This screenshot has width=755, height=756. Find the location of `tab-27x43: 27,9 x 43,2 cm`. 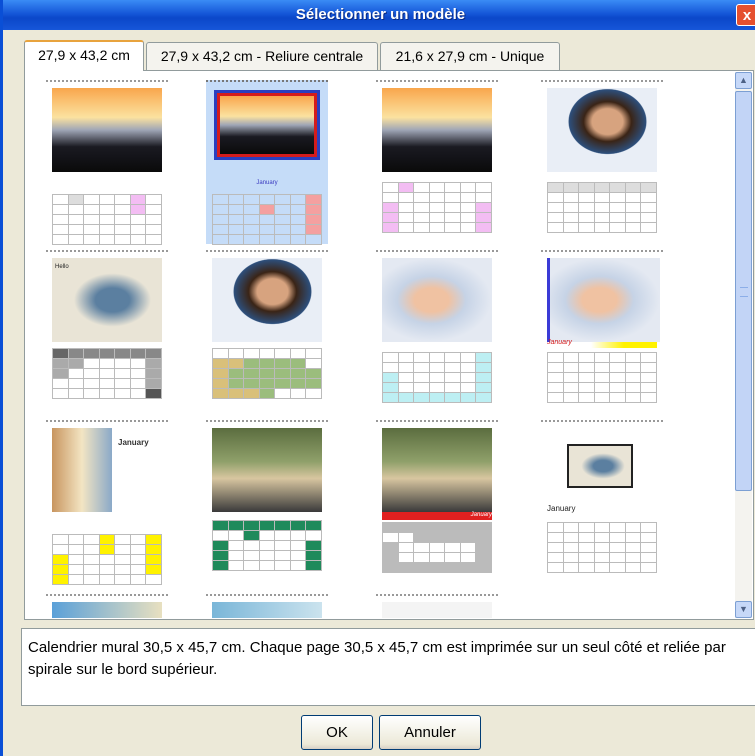

tab-27x43: 27,9 x 43,2 cm is located at coordinates (84, 55).